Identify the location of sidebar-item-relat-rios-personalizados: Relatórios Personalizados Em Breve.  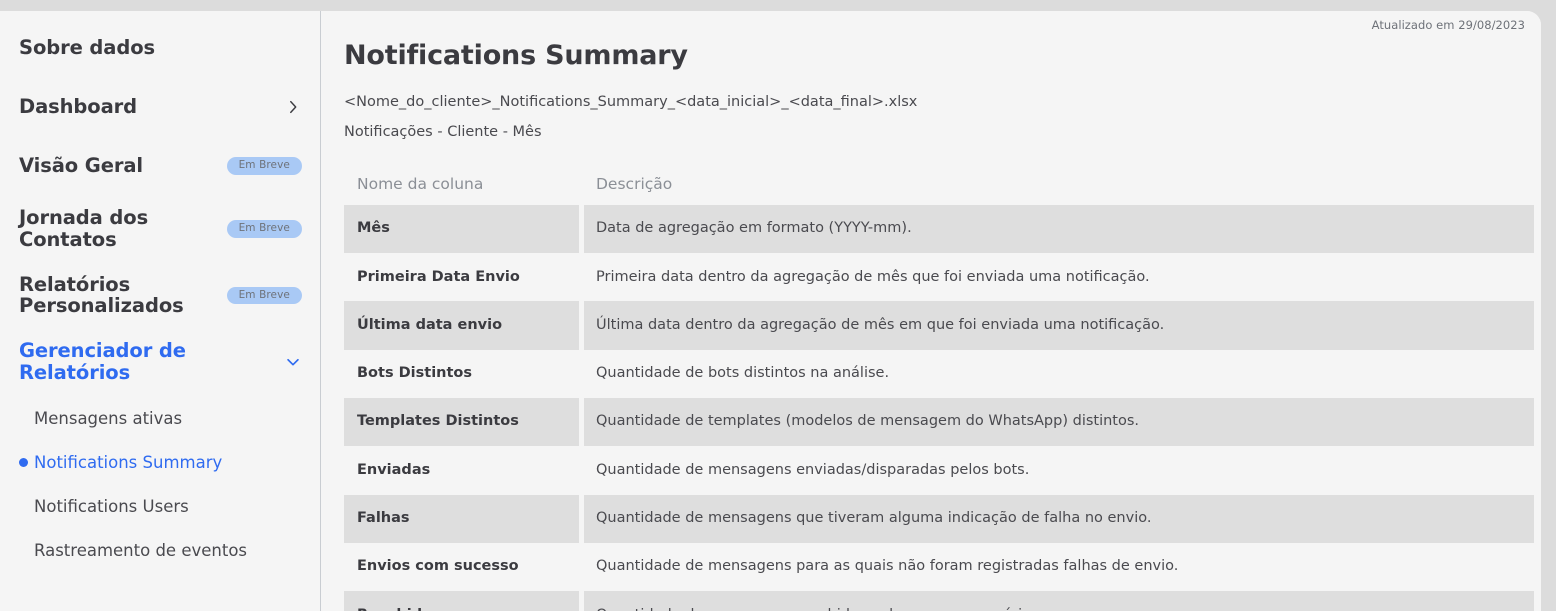
(160, 295).